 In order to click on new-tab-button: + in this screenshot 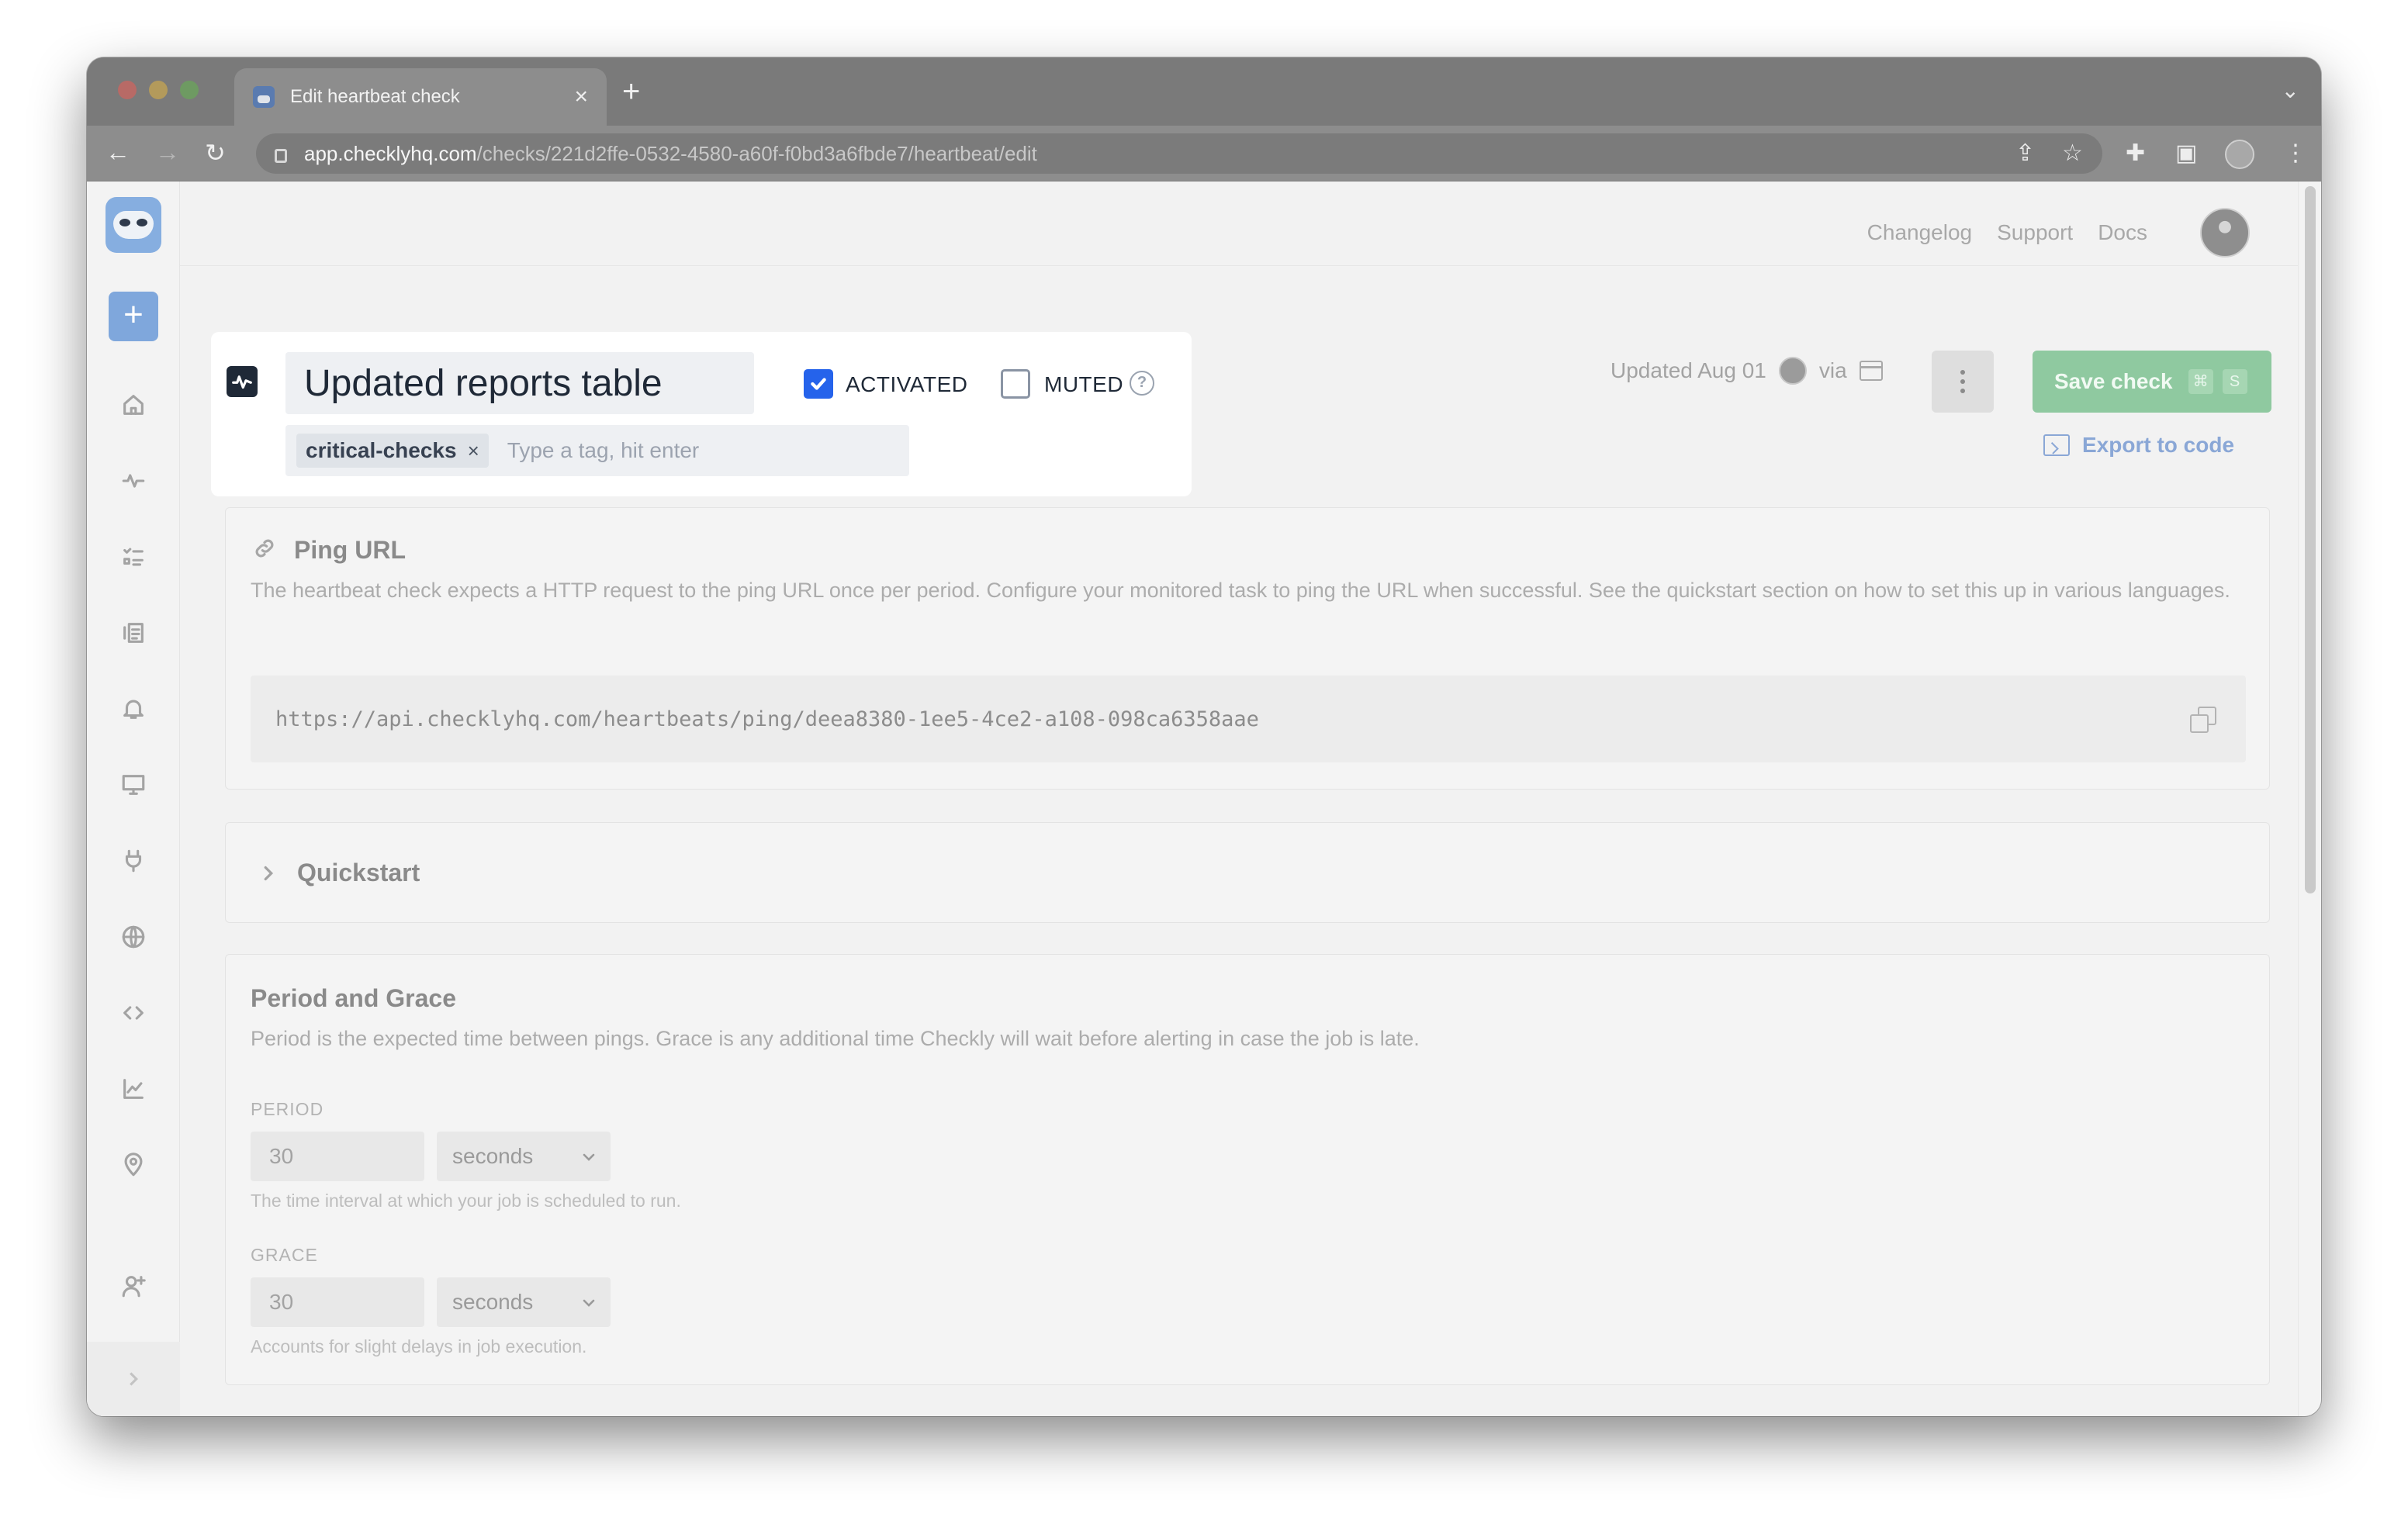, I will do `click(631, 91)`.